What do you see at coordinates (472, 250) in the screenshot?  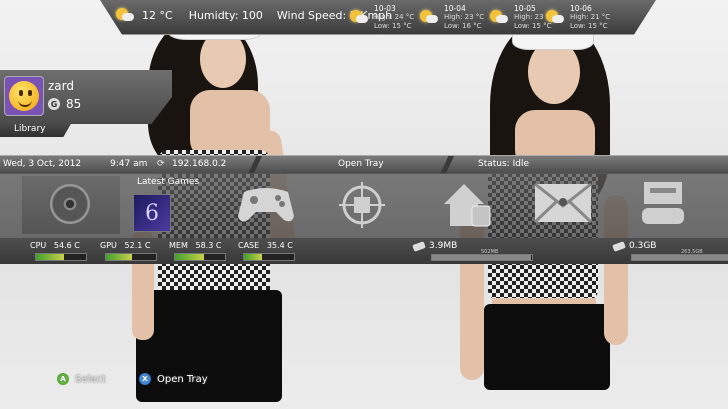 I see `drive-hdd1: 3.9MB 502MB` at bounding box center [472, 250].